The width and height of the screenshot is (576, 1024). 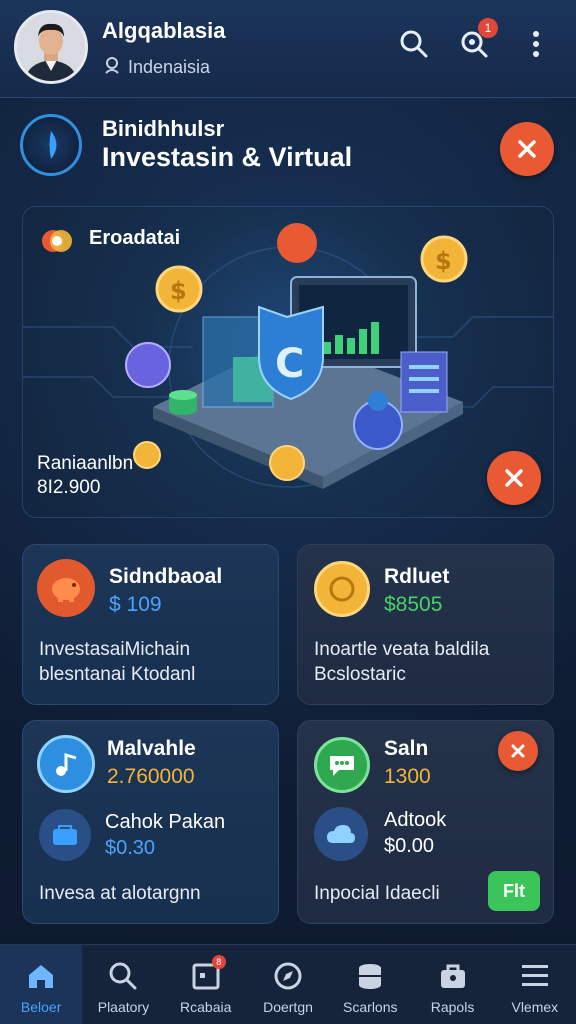 I want to click on nav-item-rapols: Rapols, so click(x=452, y=984).